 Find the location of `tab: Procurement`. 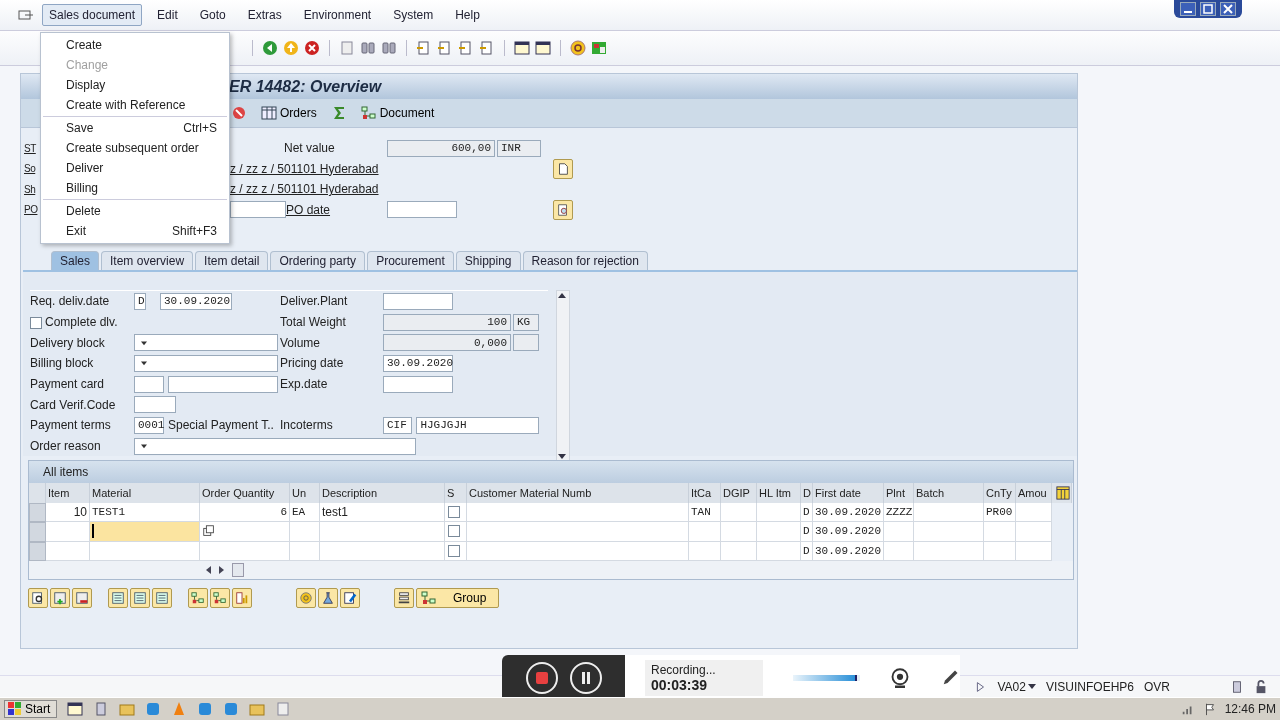

tab: Procurement is located at coordinates (410, 260).